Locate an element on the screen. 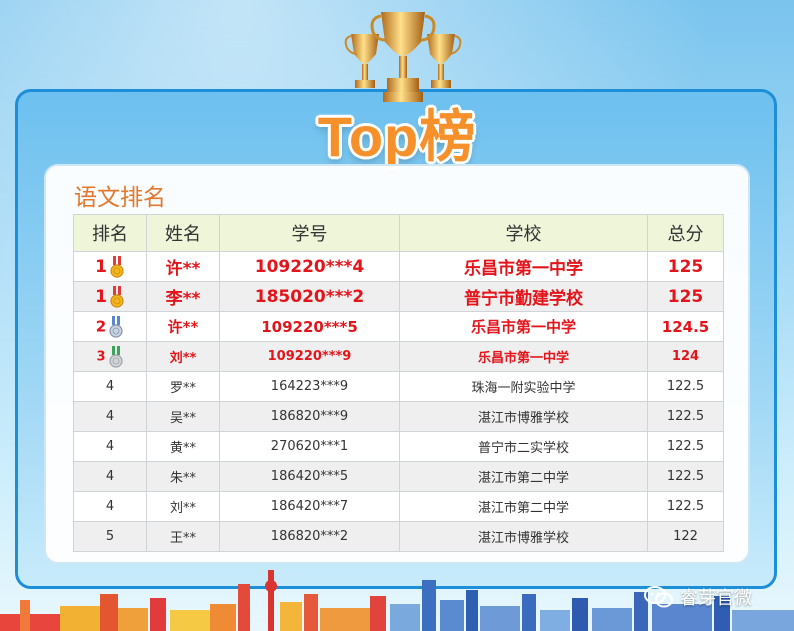  student-id-cell-text: 109220***9 is located at coordinates (309, 356).